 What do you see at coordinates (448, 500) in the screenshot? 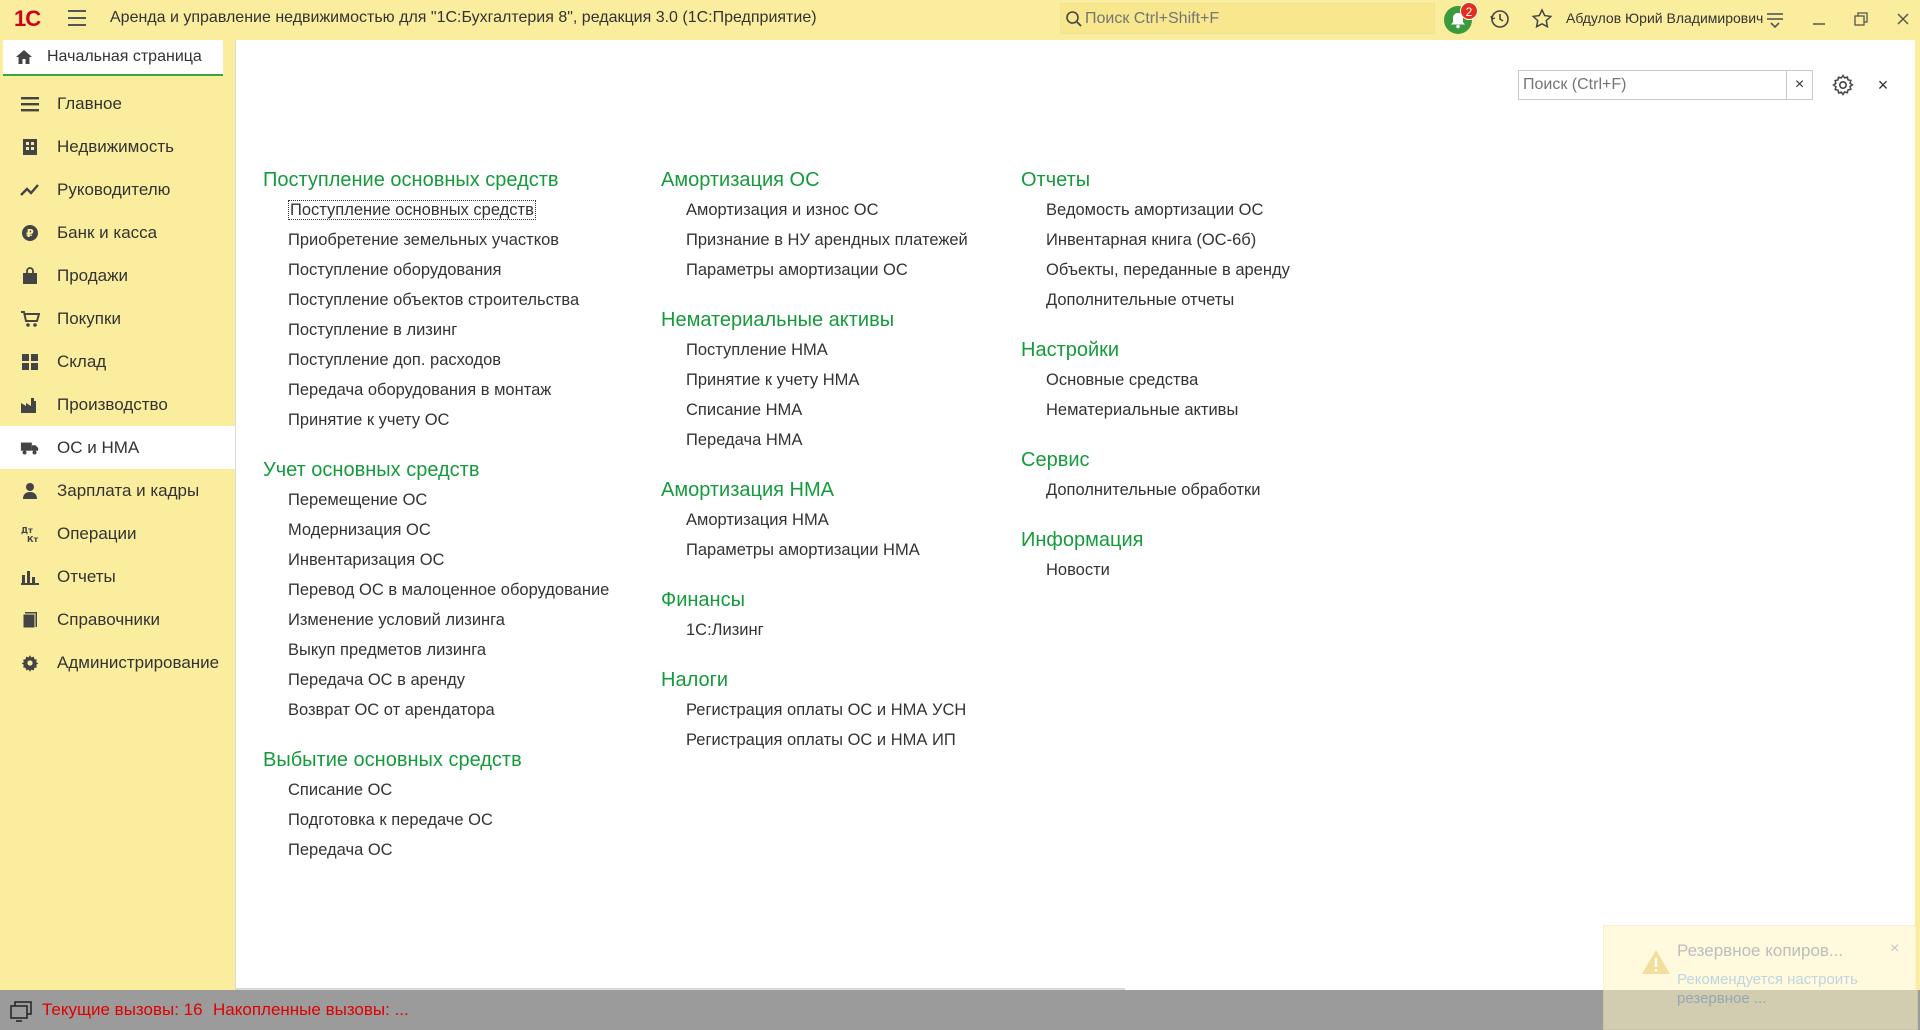
I see `menu-link: Перемещение ОС` at bounding box center [448, 500].